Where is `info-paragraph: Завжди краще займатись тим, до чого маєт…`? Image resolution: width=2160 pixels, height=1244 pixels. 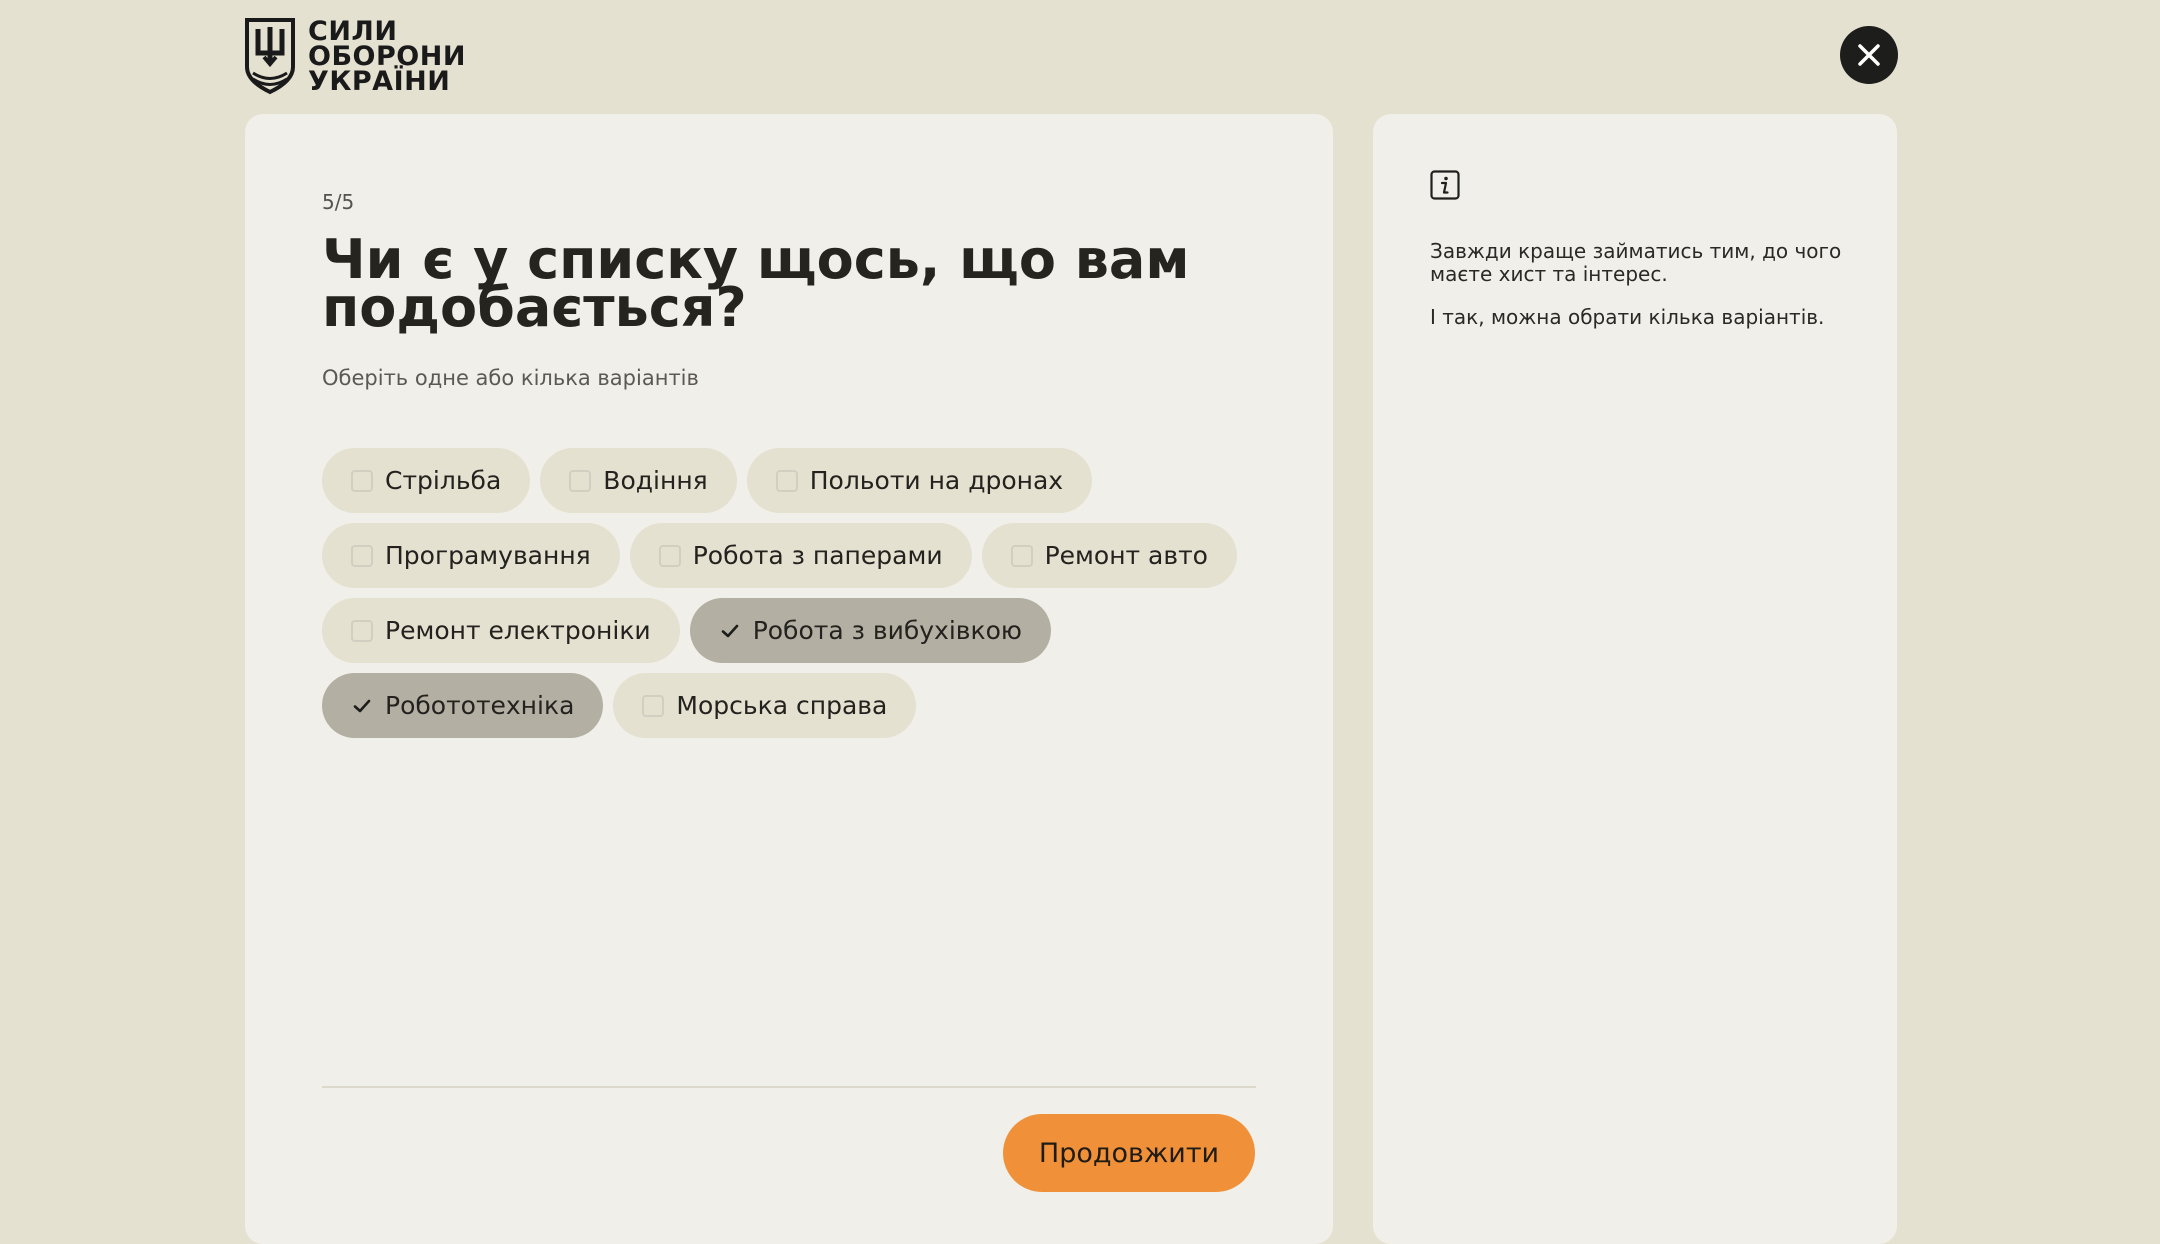 info-paragraph: Завжди краще займатись тим, до чого маєт… is located at coordinates (1636, 262).